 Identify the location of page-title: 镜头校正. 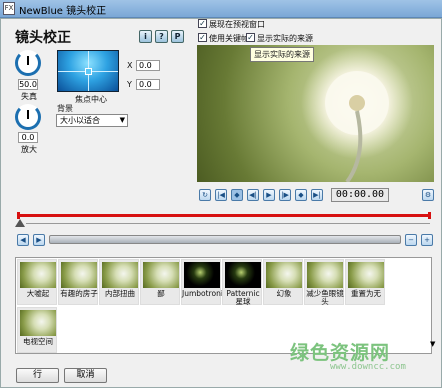
(43, 38).